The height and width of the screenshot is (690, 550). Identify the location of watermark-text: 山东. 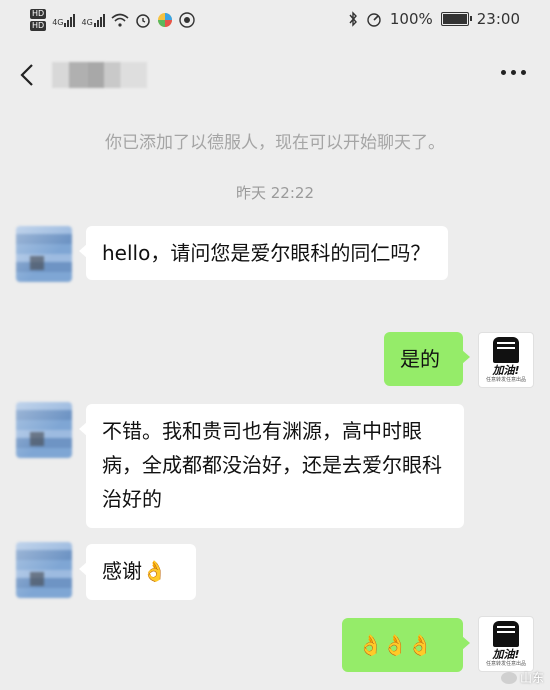
(531, 678).